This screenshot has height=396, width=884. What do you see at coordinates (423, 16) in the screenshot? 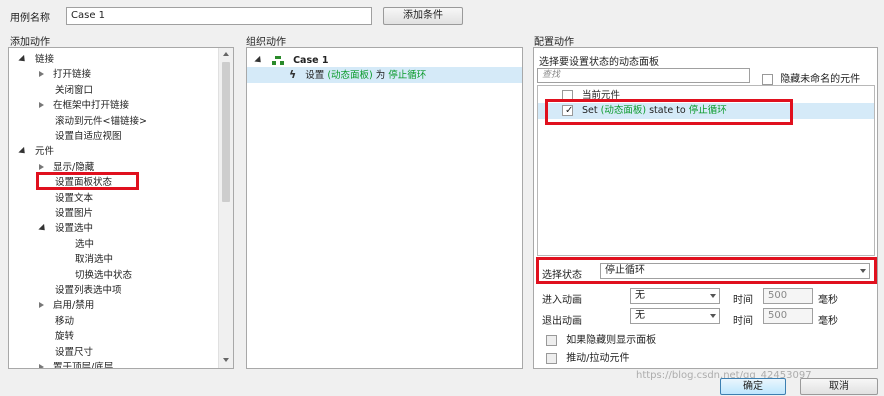
I see `add-condition-button: 添加条件` at bounding box center [423, 16].